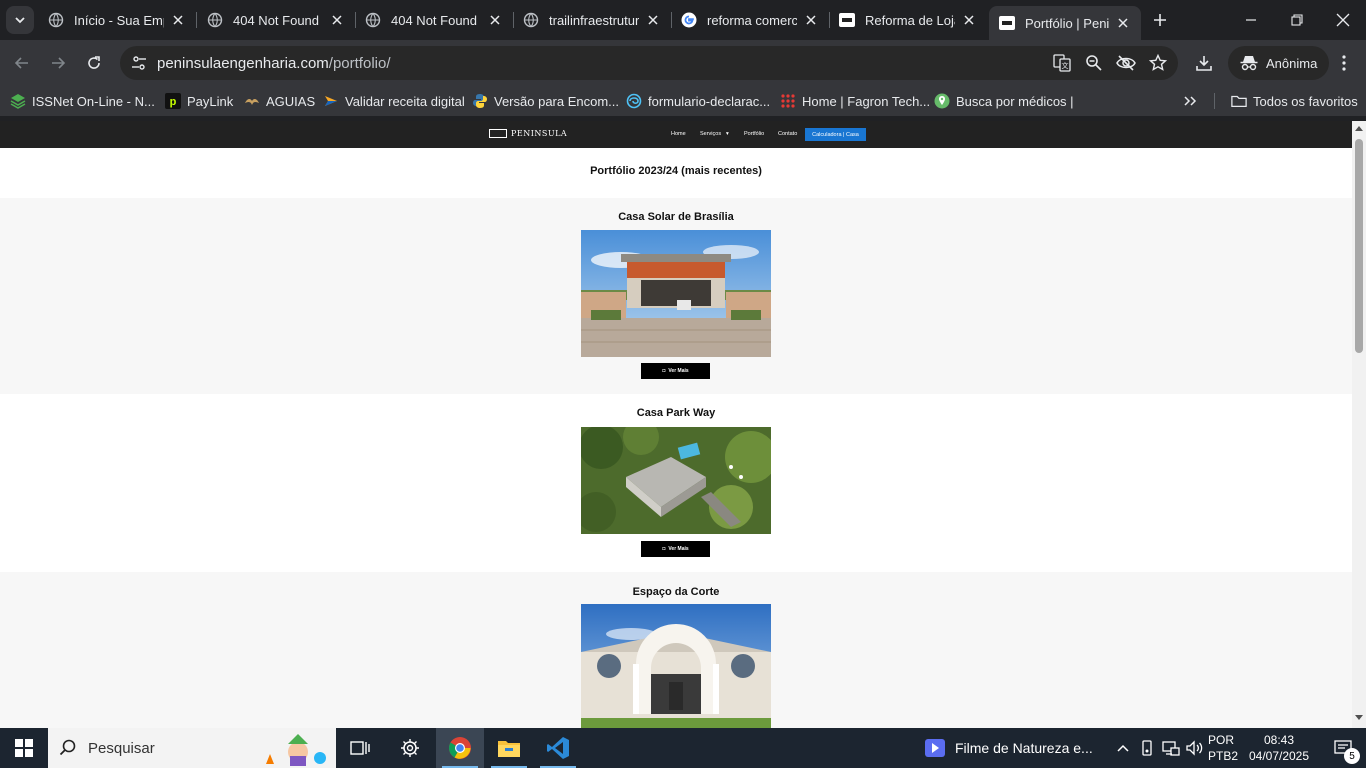 The width and height of the screenshot is (1366, 768). I want to click on address-bar: peninsulaengenharia.com/portfolio/ 文, so click(649, 63).